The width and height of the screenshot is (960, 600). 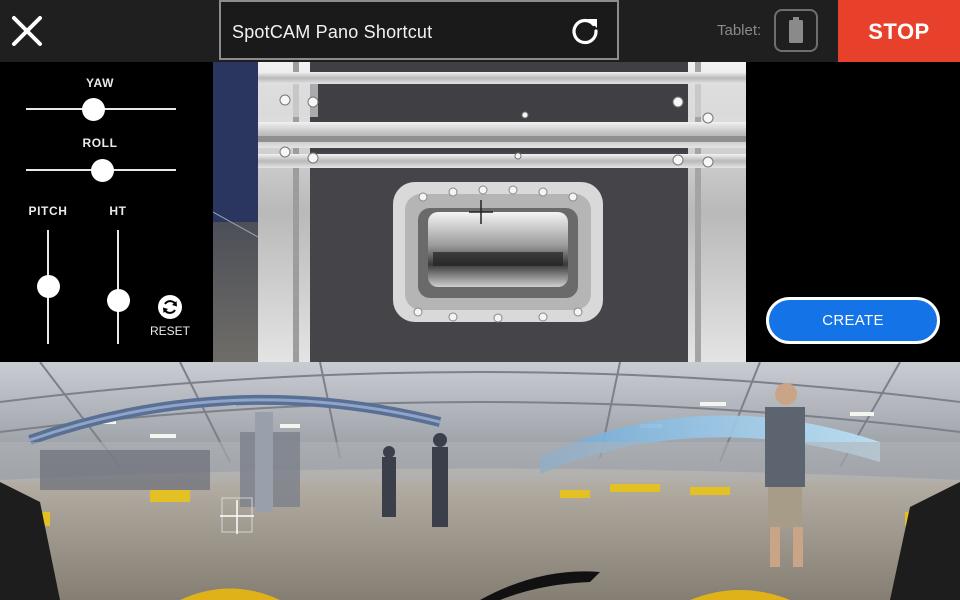 I want to click on battery-icon, so click(x=796, y=30).